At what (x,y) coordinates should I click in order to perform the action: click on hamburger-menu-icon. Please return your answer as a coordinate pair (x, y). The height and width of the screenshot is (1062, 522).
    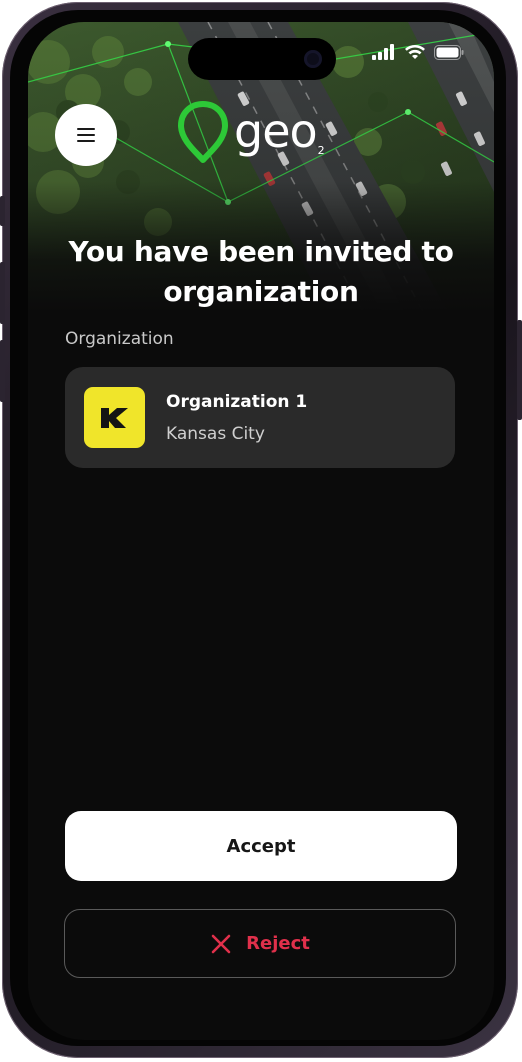
    Looking at the image, I should click on (86, 135).